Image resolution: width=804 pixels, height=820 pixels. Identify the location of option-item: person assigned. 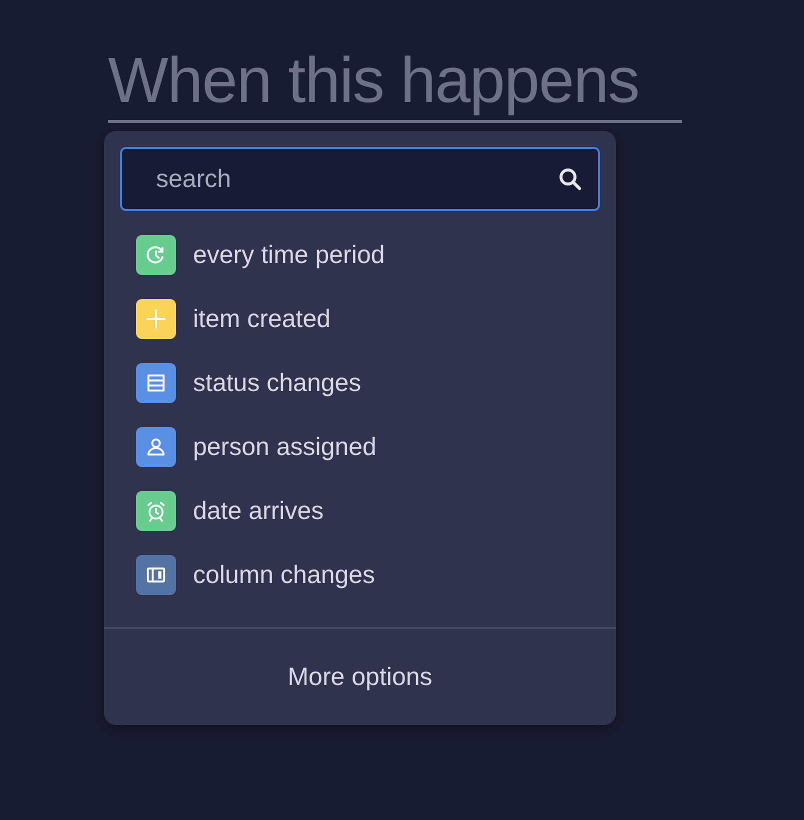
(360, 447).